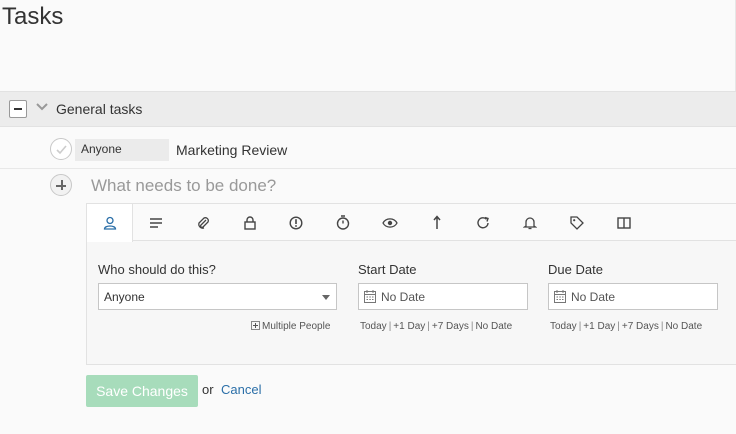 The width and height of the screenshot is (736, 434). I want to click on assignee-label: Who should do this?, so click(157, 269).